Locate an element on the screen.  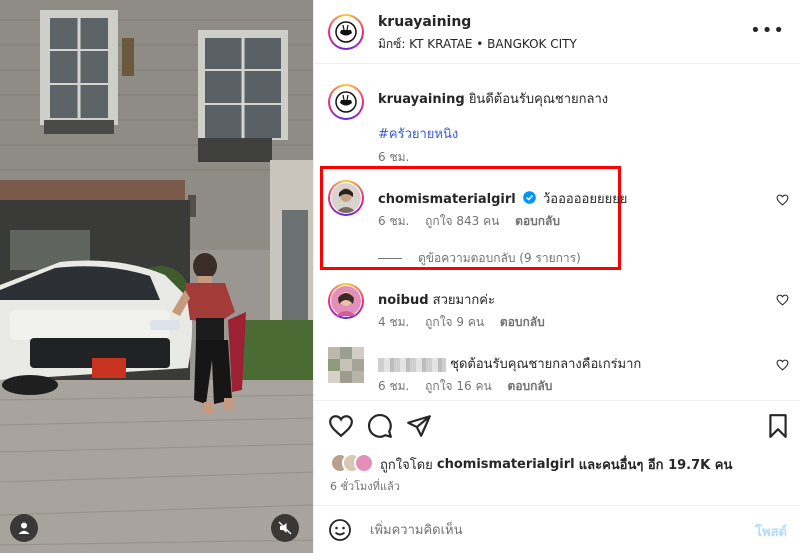
more-options-button: ••• is located at coordinates (767, 31).